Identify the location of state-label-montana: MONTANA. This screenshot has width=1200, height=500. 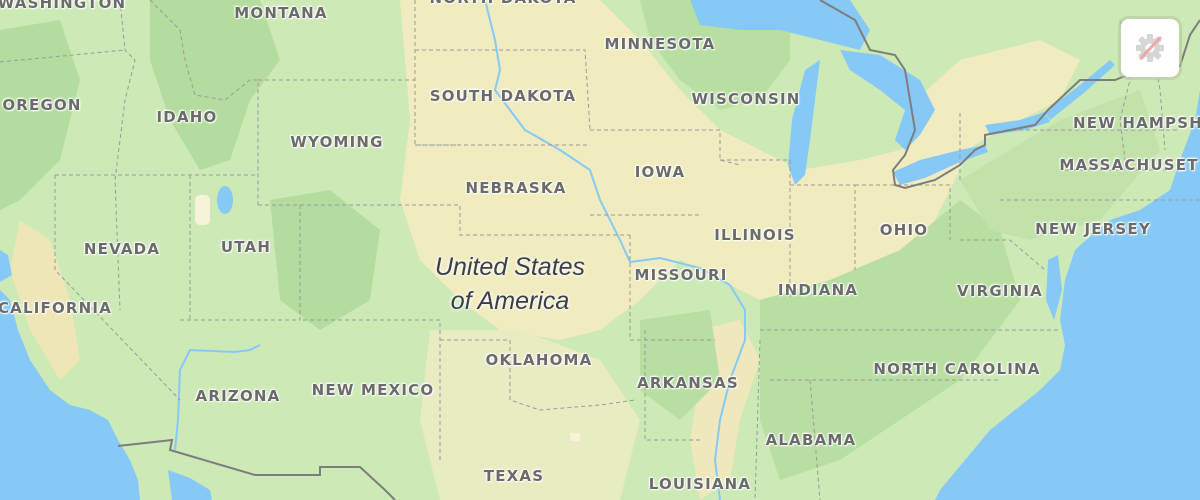
(281, 13).